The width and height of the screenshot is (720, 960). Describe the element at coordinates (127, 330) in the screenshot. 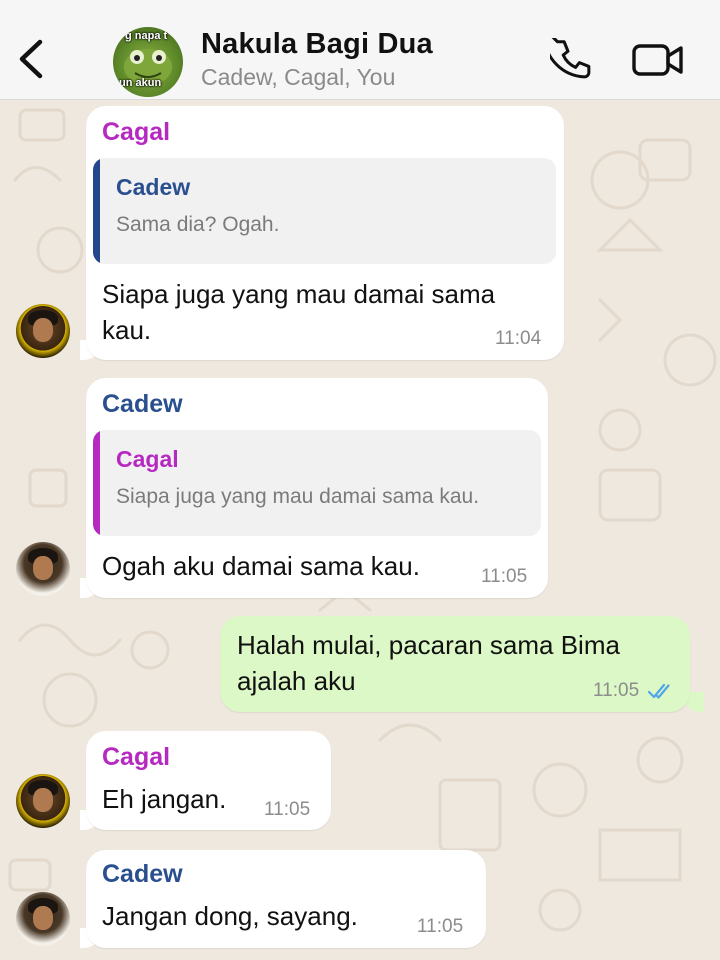

I see `message-text-line: kau.` at that location.